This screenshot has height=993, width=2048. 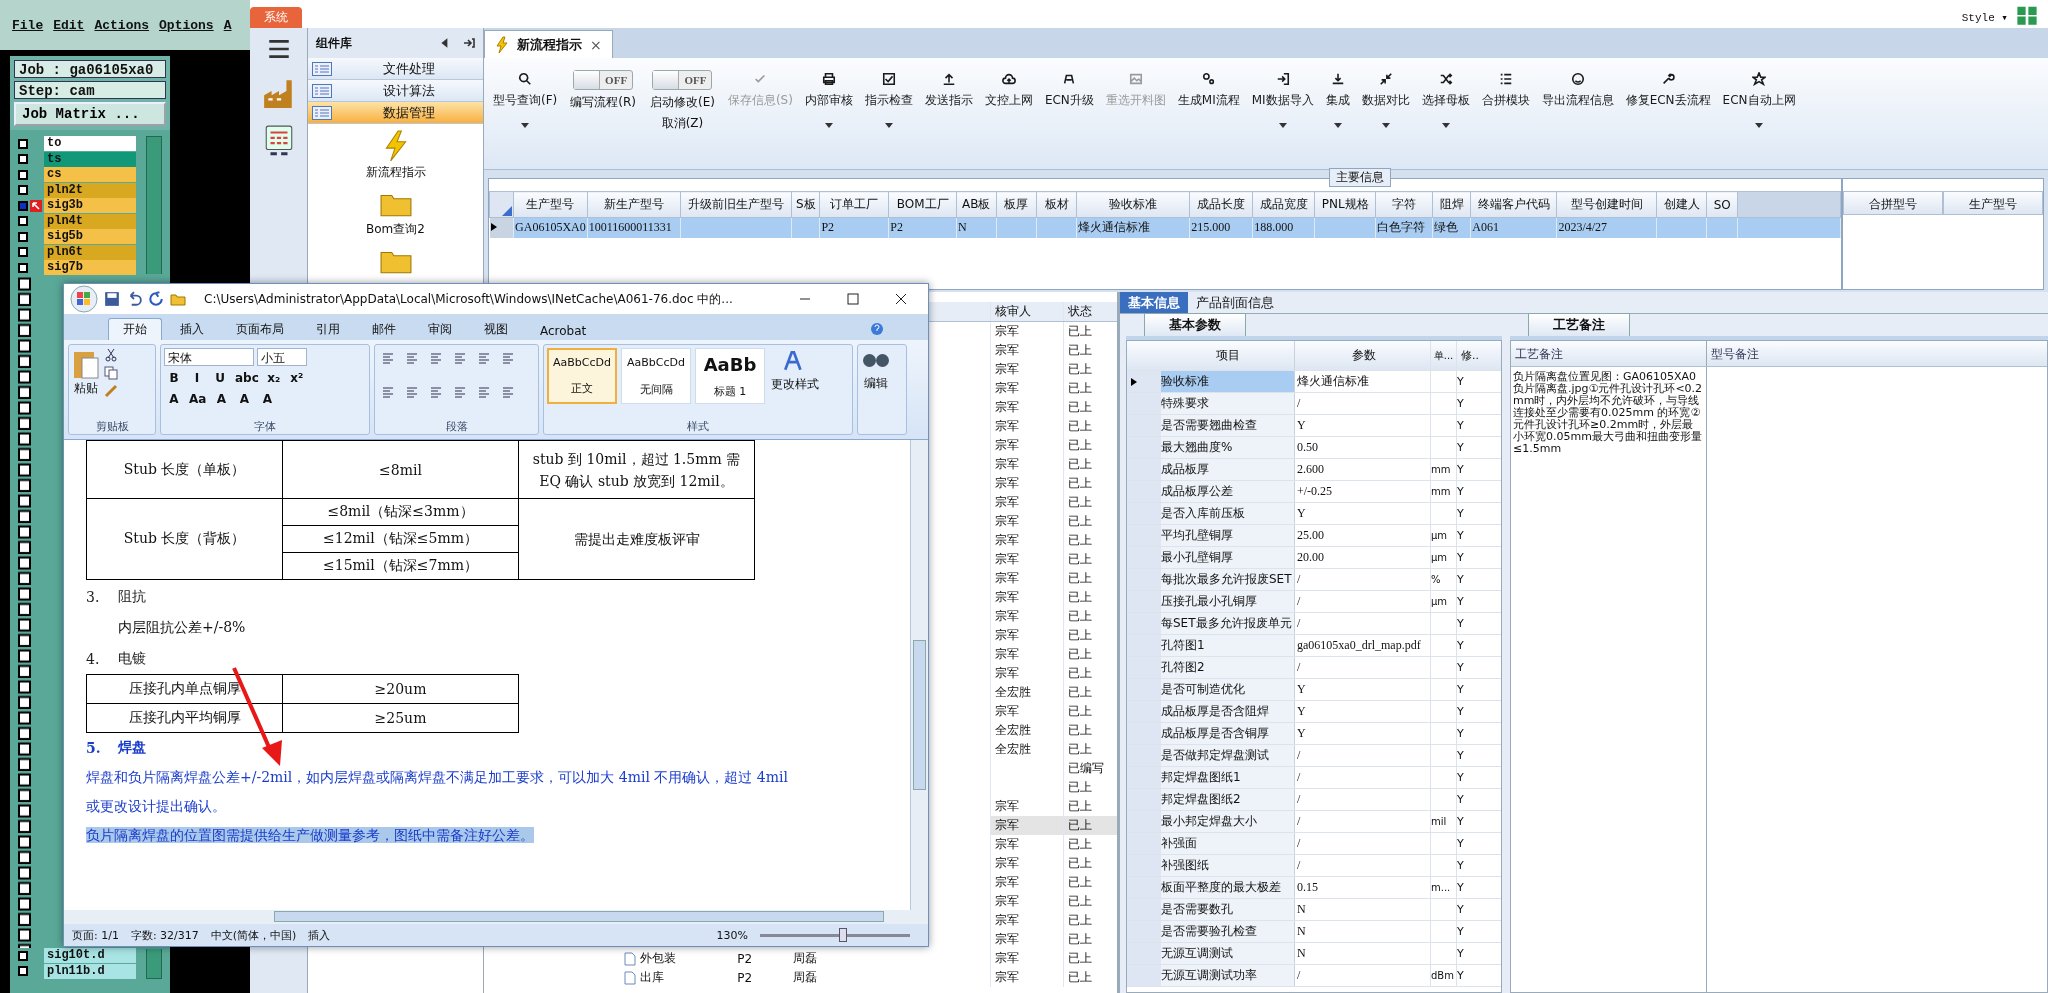 I want to click on toggle-switch: OFF, so click(x=682, y=80).